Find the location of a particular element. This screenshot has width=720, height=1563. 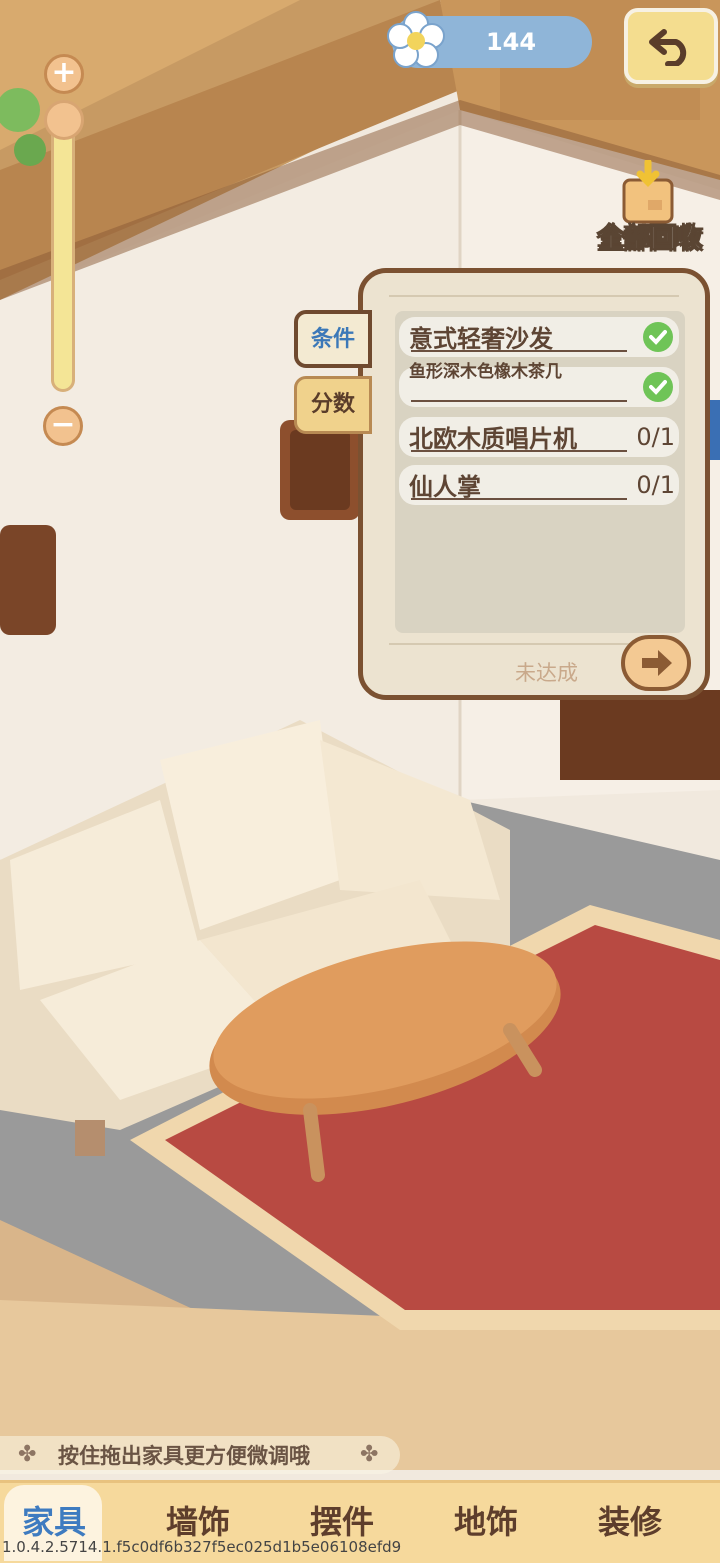

back-button is located at coordinates (671, 46).